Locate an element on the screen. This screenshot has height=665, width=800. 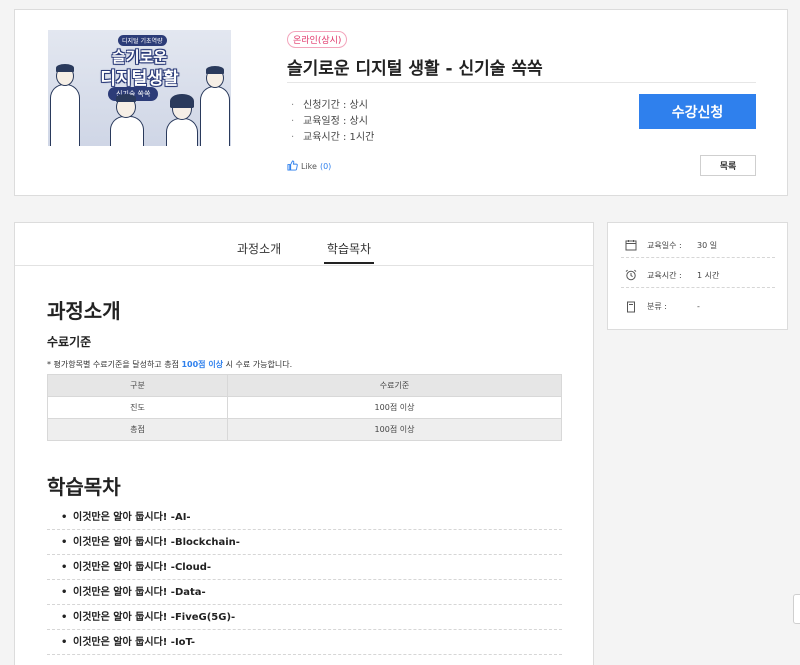
info-apply-period: 신청기간 : 상시 is located at coordinates (330, 106).